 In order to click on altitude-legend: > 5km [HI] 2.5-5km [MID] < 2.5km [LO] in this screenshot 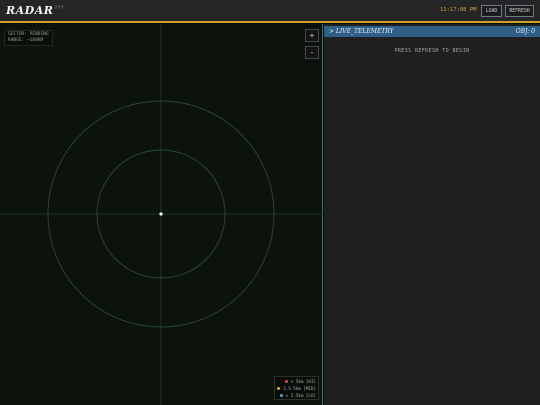, I will do `click(296, 388)`.